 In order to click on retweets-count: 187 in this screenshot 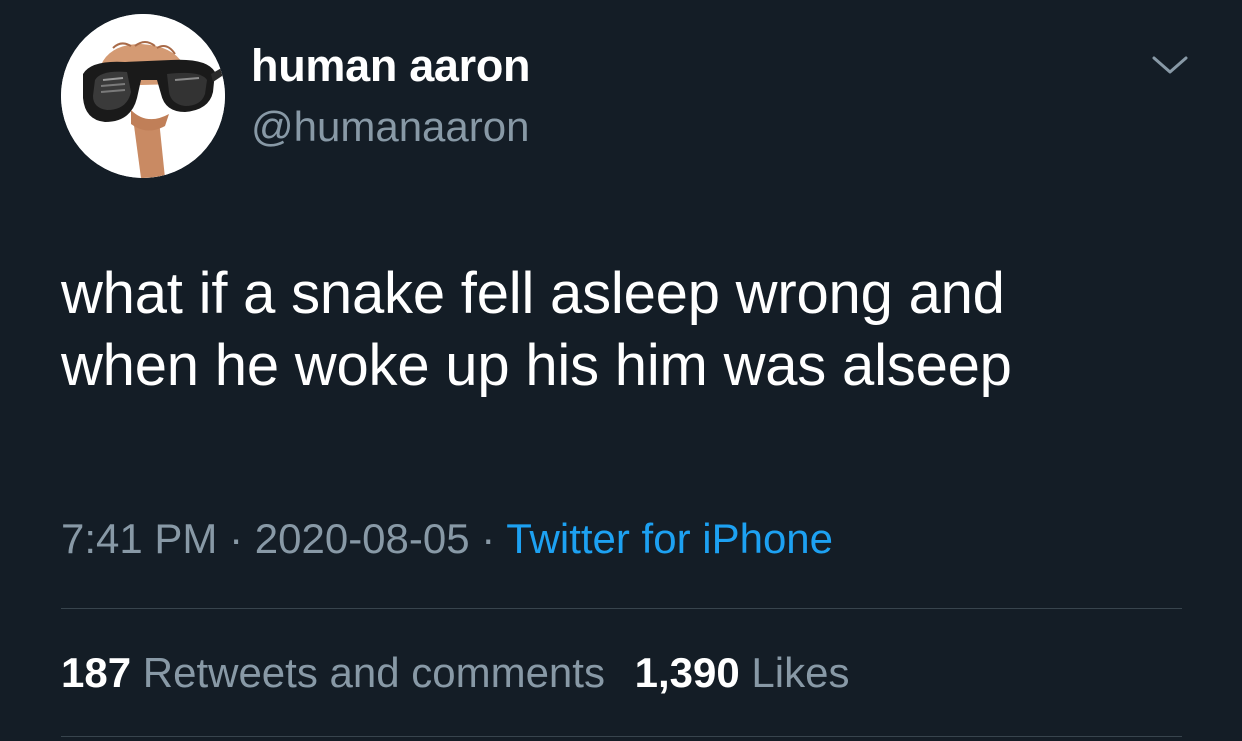, I will do `click(96, 672)`.